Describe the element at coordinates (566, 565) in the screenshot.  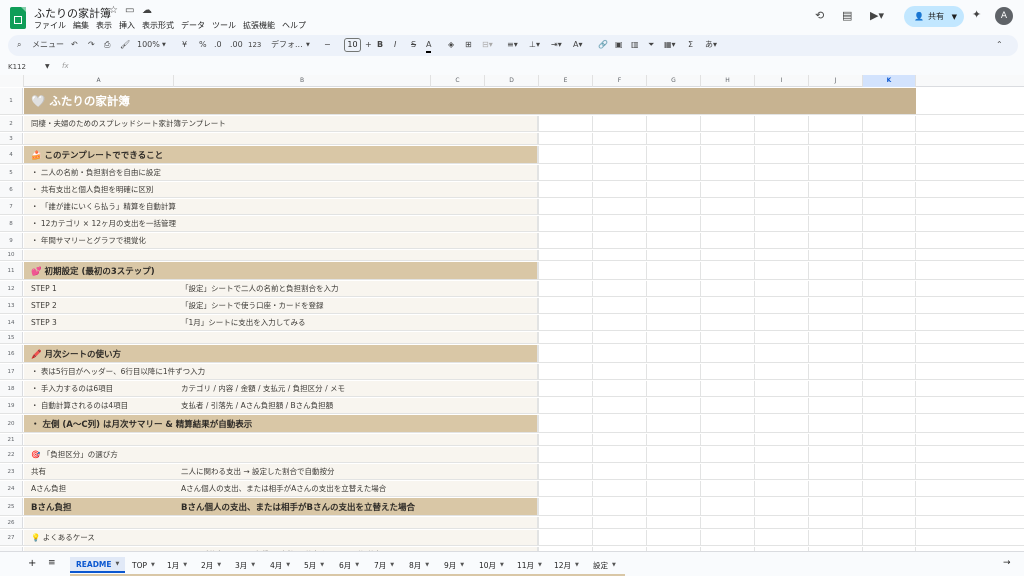
I see `sheet-tab: 12月 ▼` at that location.